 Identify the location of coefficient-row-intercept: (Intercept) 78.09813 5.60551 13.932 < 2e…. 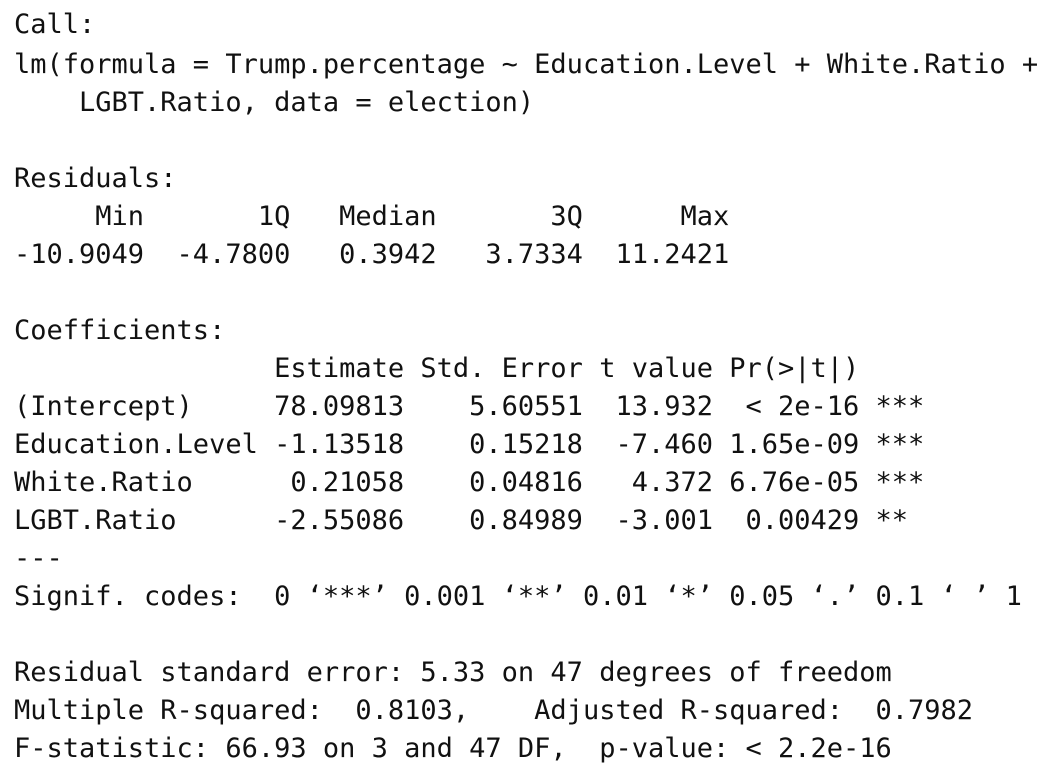
(469, 406).